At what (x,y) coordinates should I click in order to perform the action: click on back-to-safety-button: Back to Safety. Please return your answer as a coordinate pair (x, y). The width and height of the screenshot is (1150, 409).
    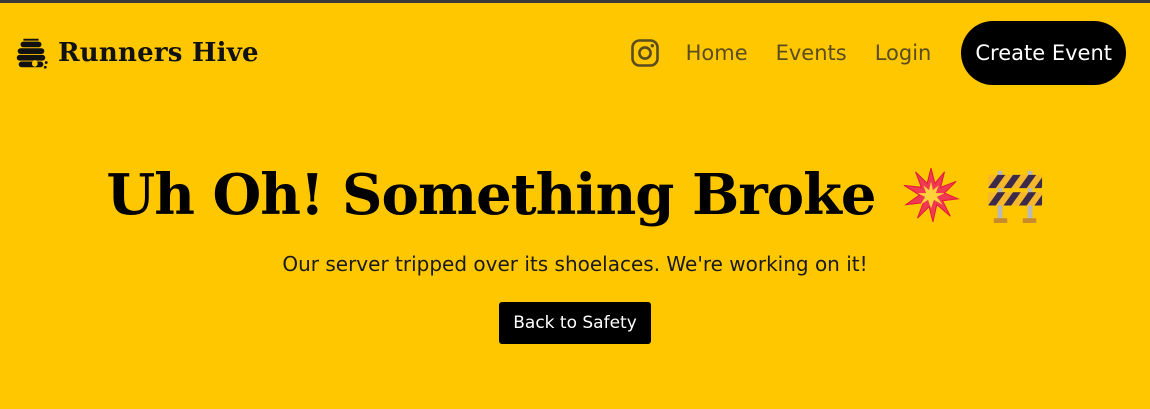
    Looking at the image, I should click on (575, 323).